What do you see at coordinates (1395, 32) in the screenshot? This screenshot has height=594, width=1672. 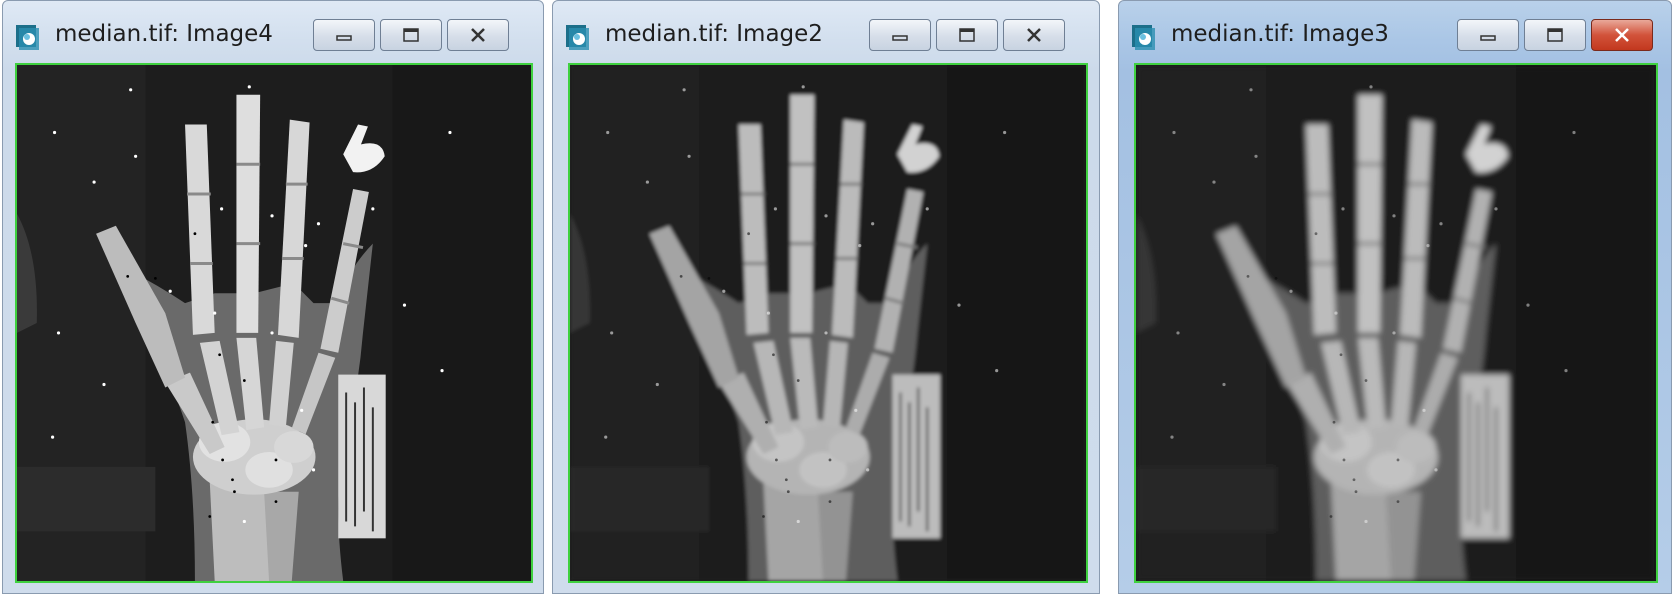 I see `title-bar: median.tif: Image3` at bounding box center [1395, 32].